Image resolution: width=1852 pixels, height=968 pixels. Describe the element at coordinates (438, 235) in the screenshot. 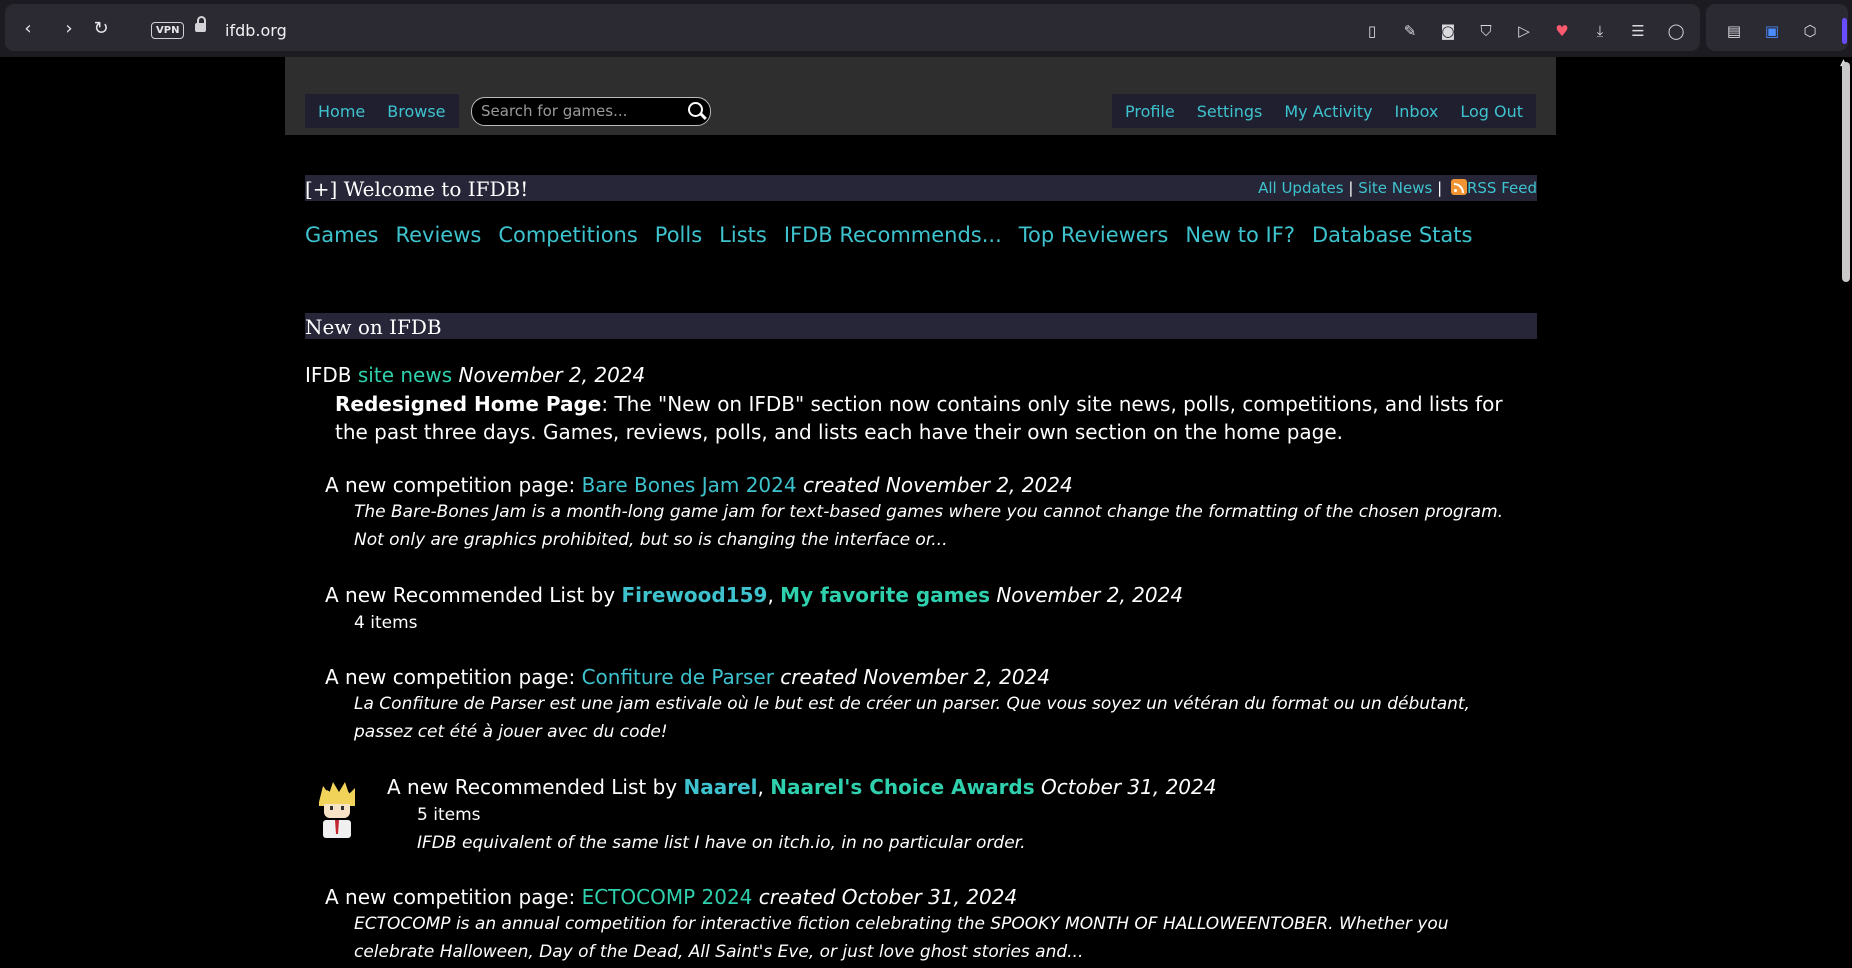

I see `nav-reviews: Reviews` at that location.